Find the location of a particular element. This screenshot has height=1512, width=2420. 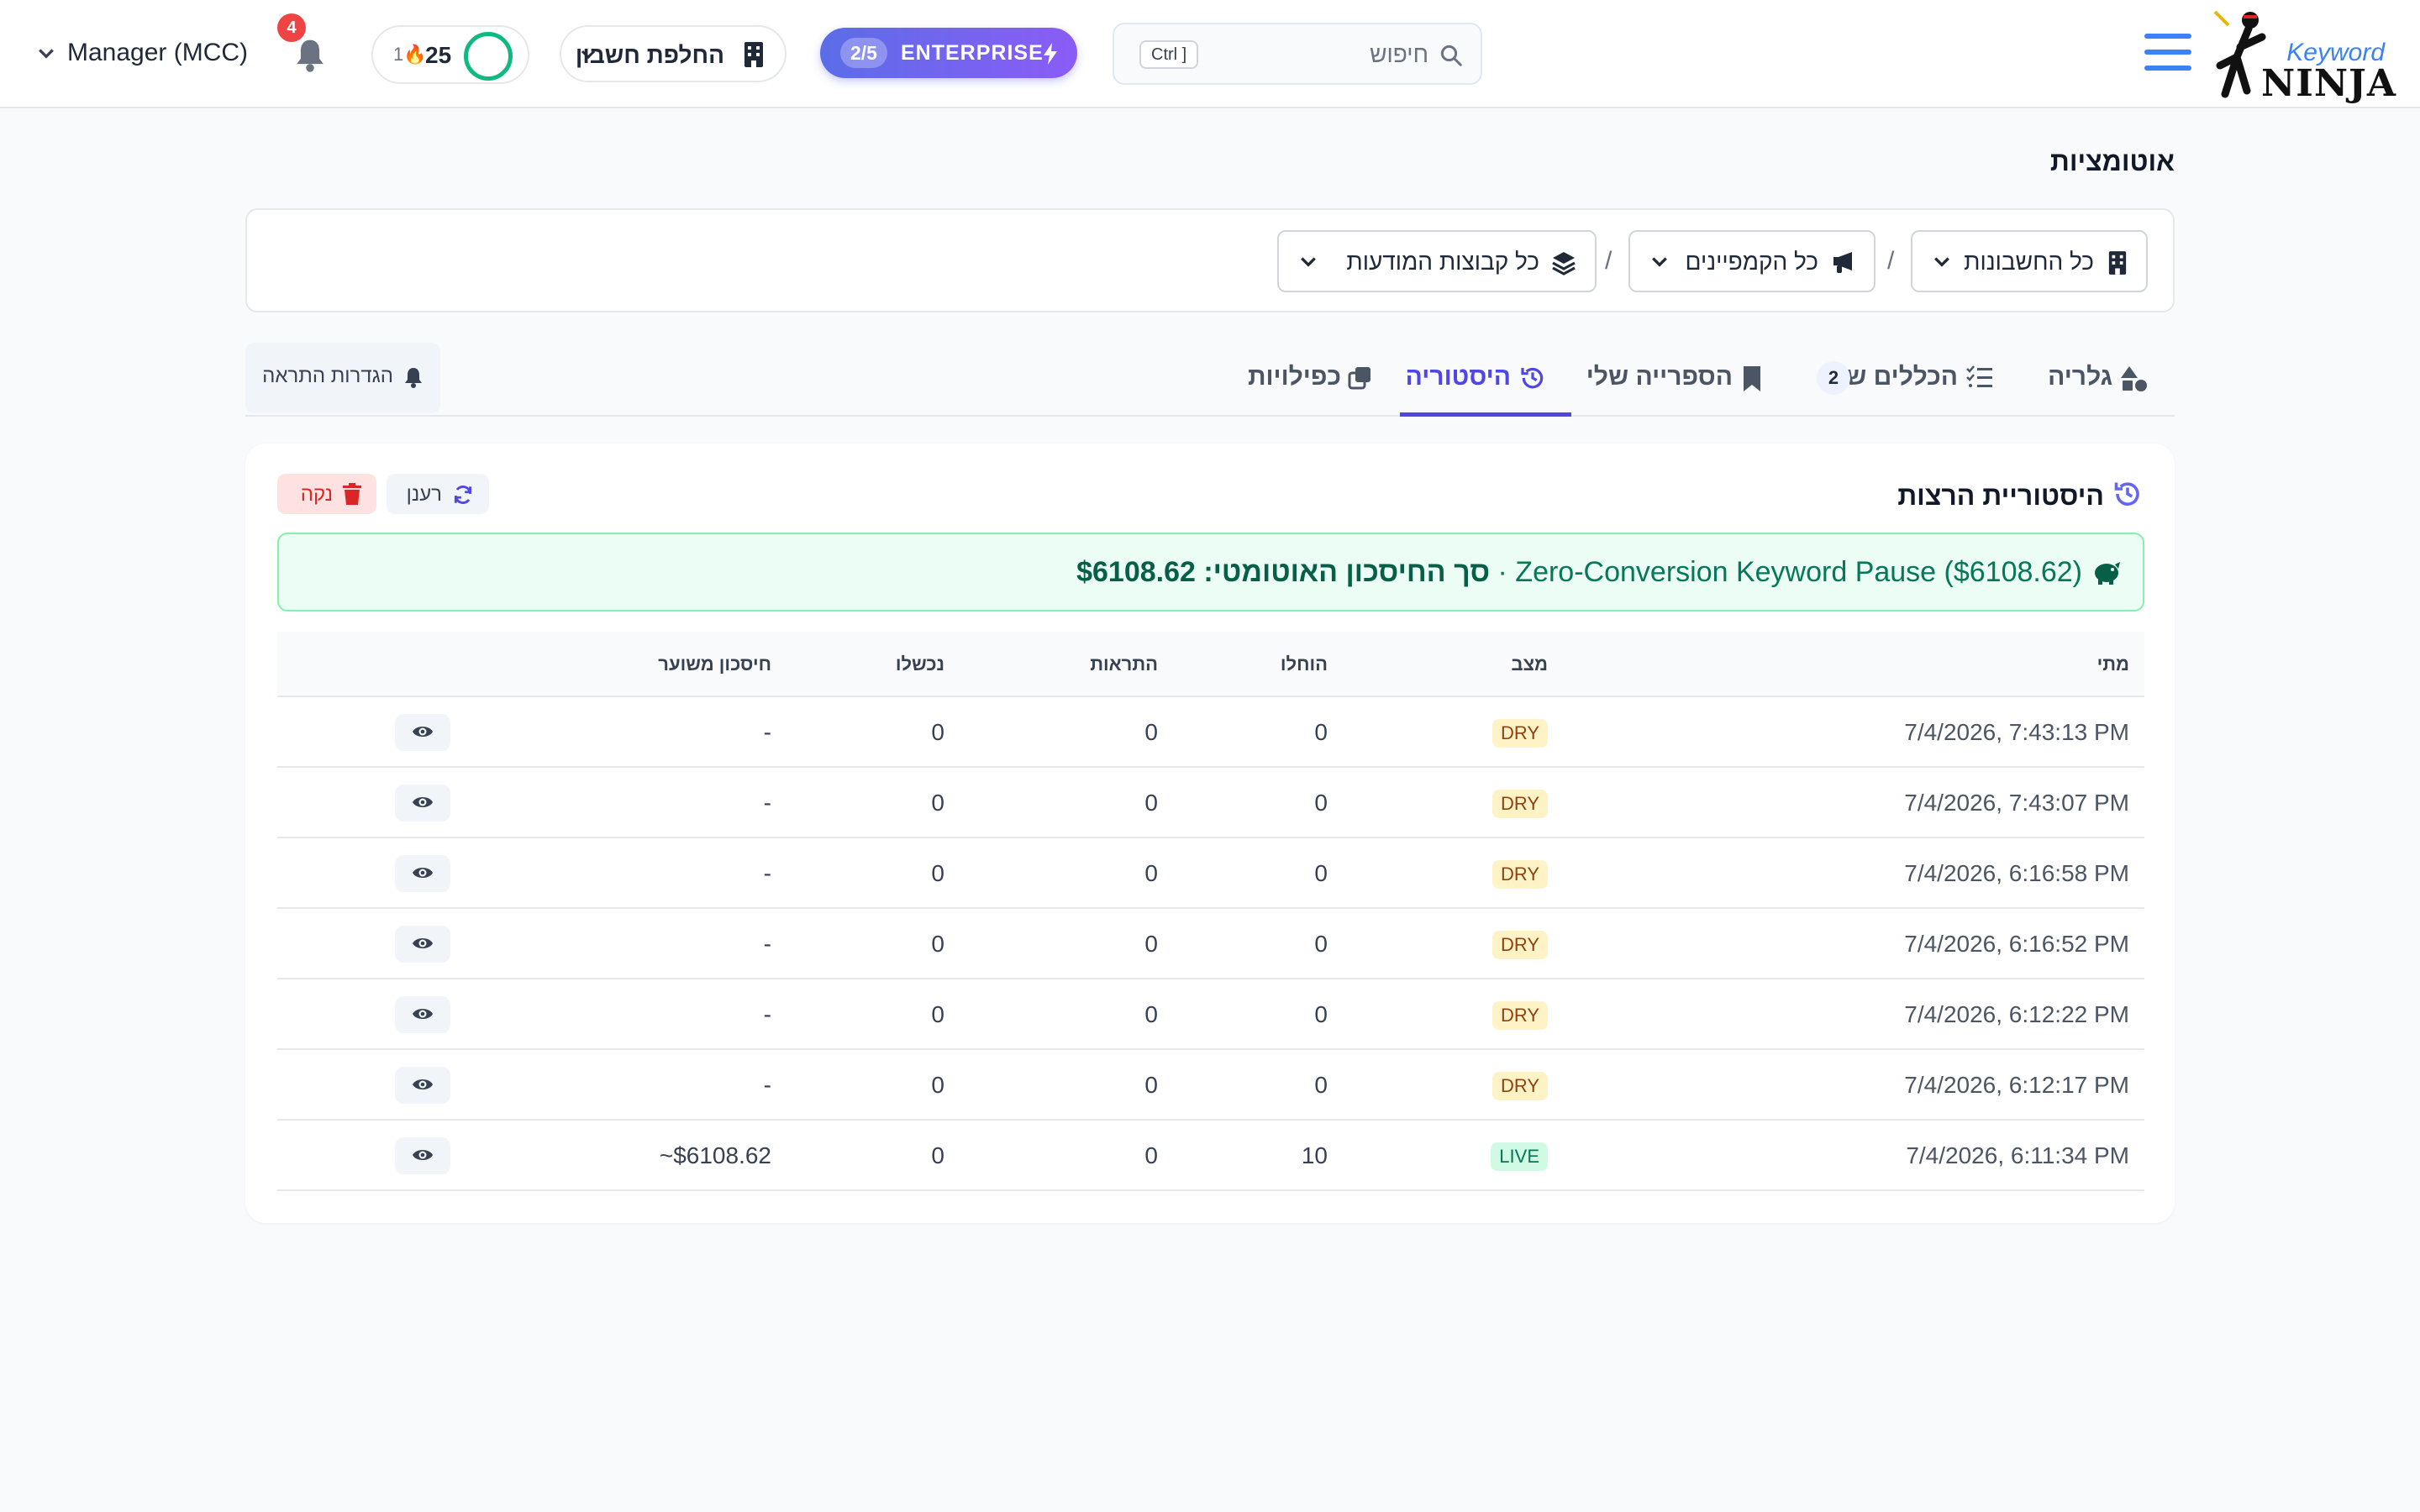

run-time: 7/4/2026, 7:43:13 PM is located at coordinates (2016, 732).